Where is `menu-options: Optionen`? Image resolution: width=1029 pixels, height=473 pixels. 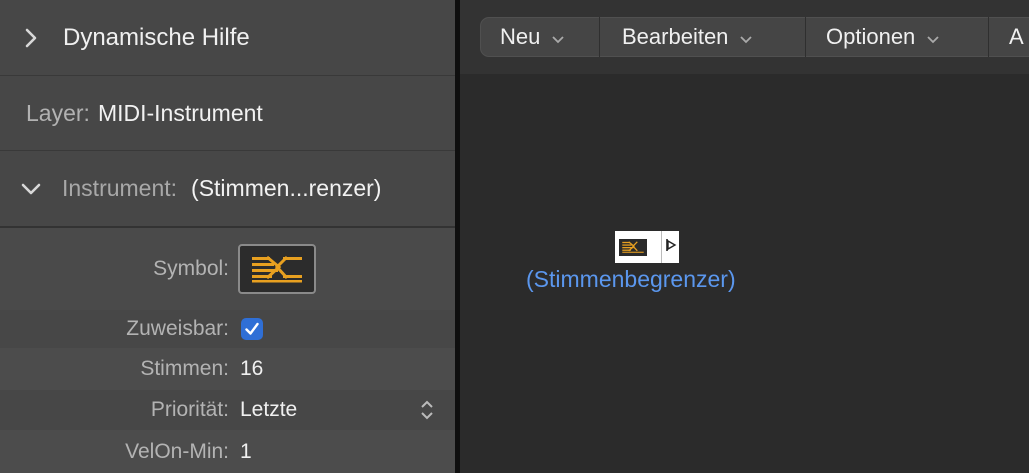 menu-options: Optionen is located at coordinates (897, 37).